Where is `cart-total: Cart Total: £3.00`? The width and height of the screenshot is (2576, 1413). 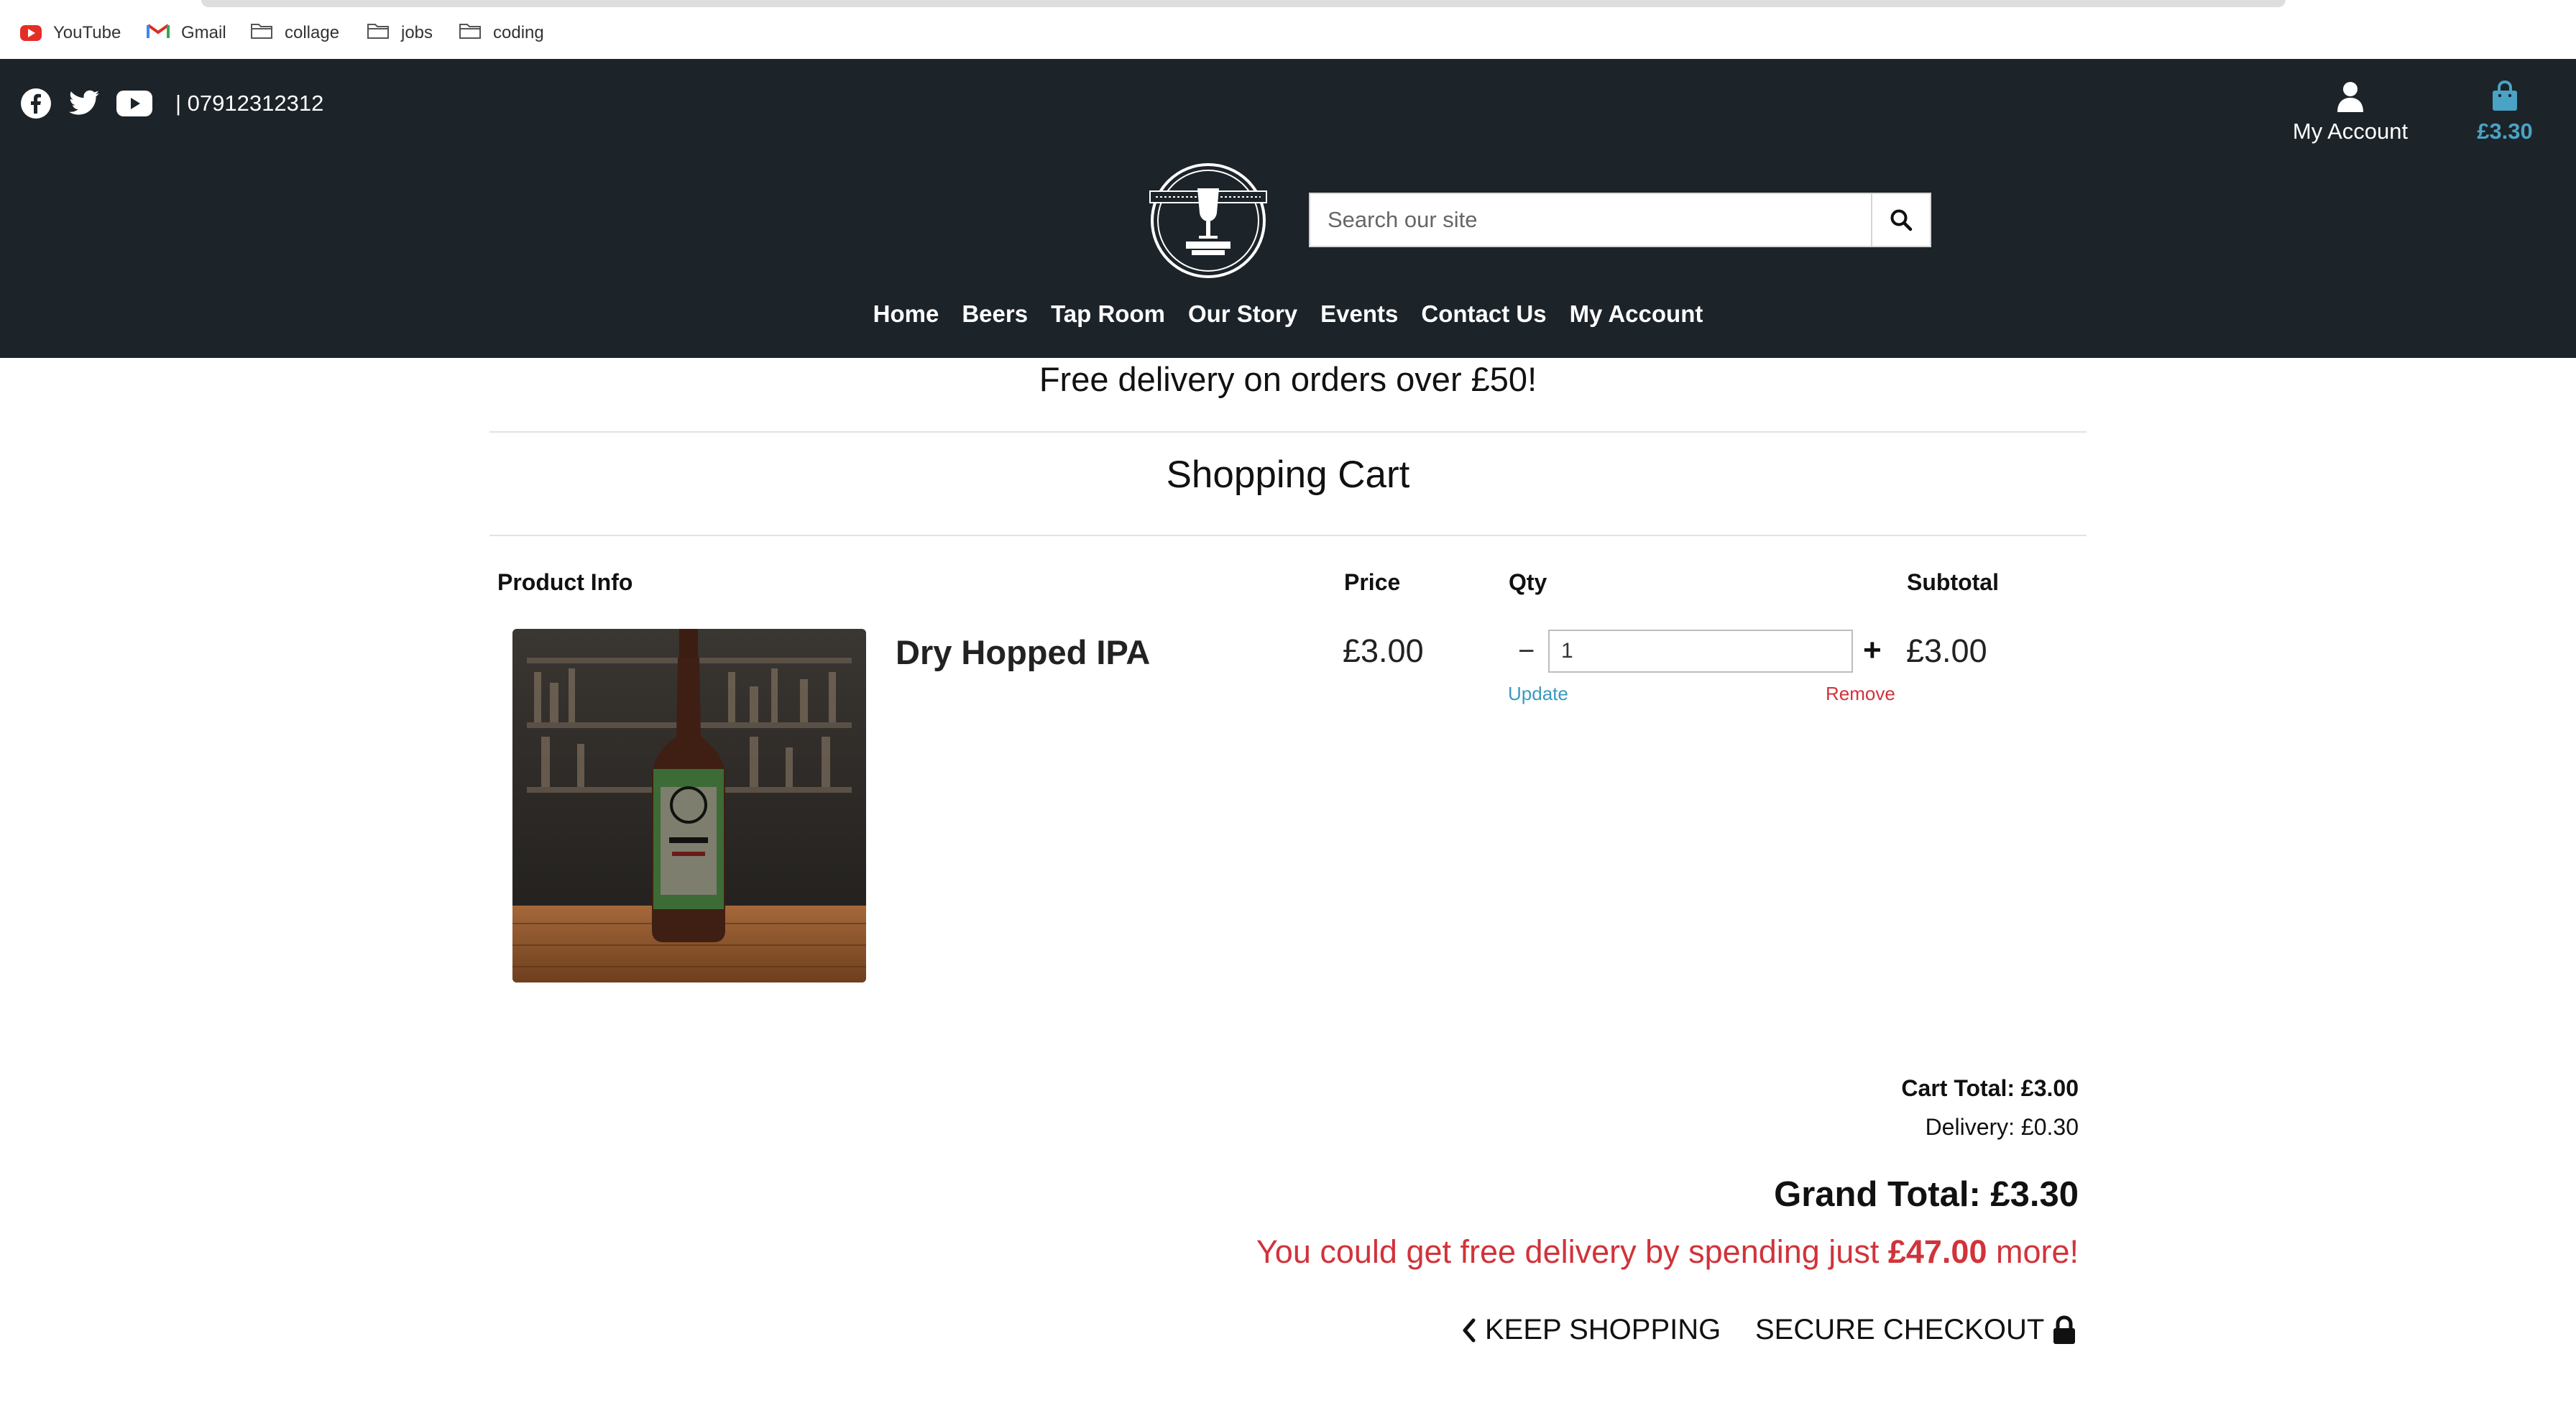 cart-total: Cart Total: £3.00 is located at coordinates (1990, 1088).